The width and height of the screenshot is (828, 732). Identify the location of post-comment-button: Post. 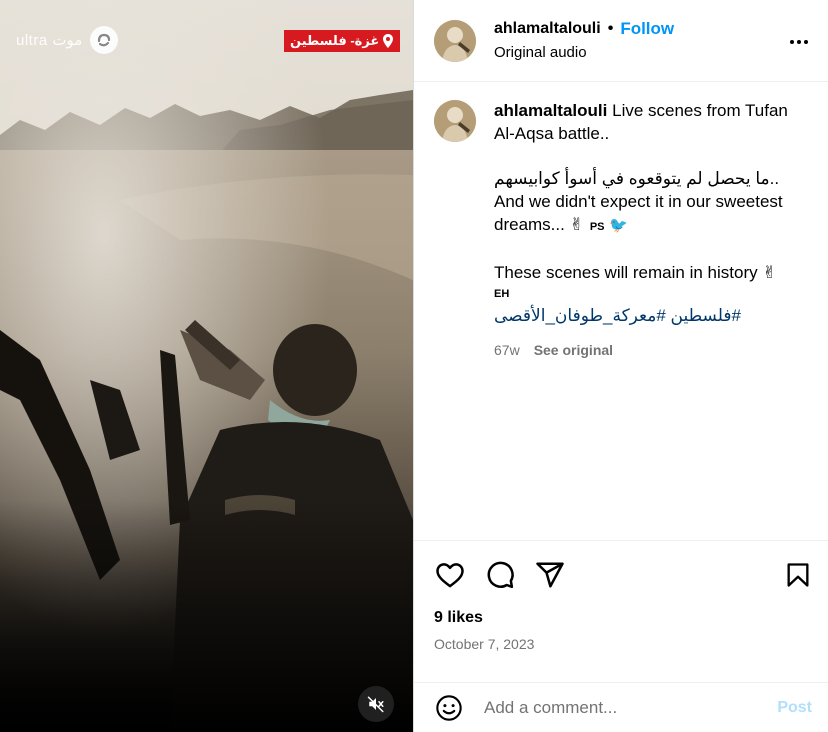
(794, 708).